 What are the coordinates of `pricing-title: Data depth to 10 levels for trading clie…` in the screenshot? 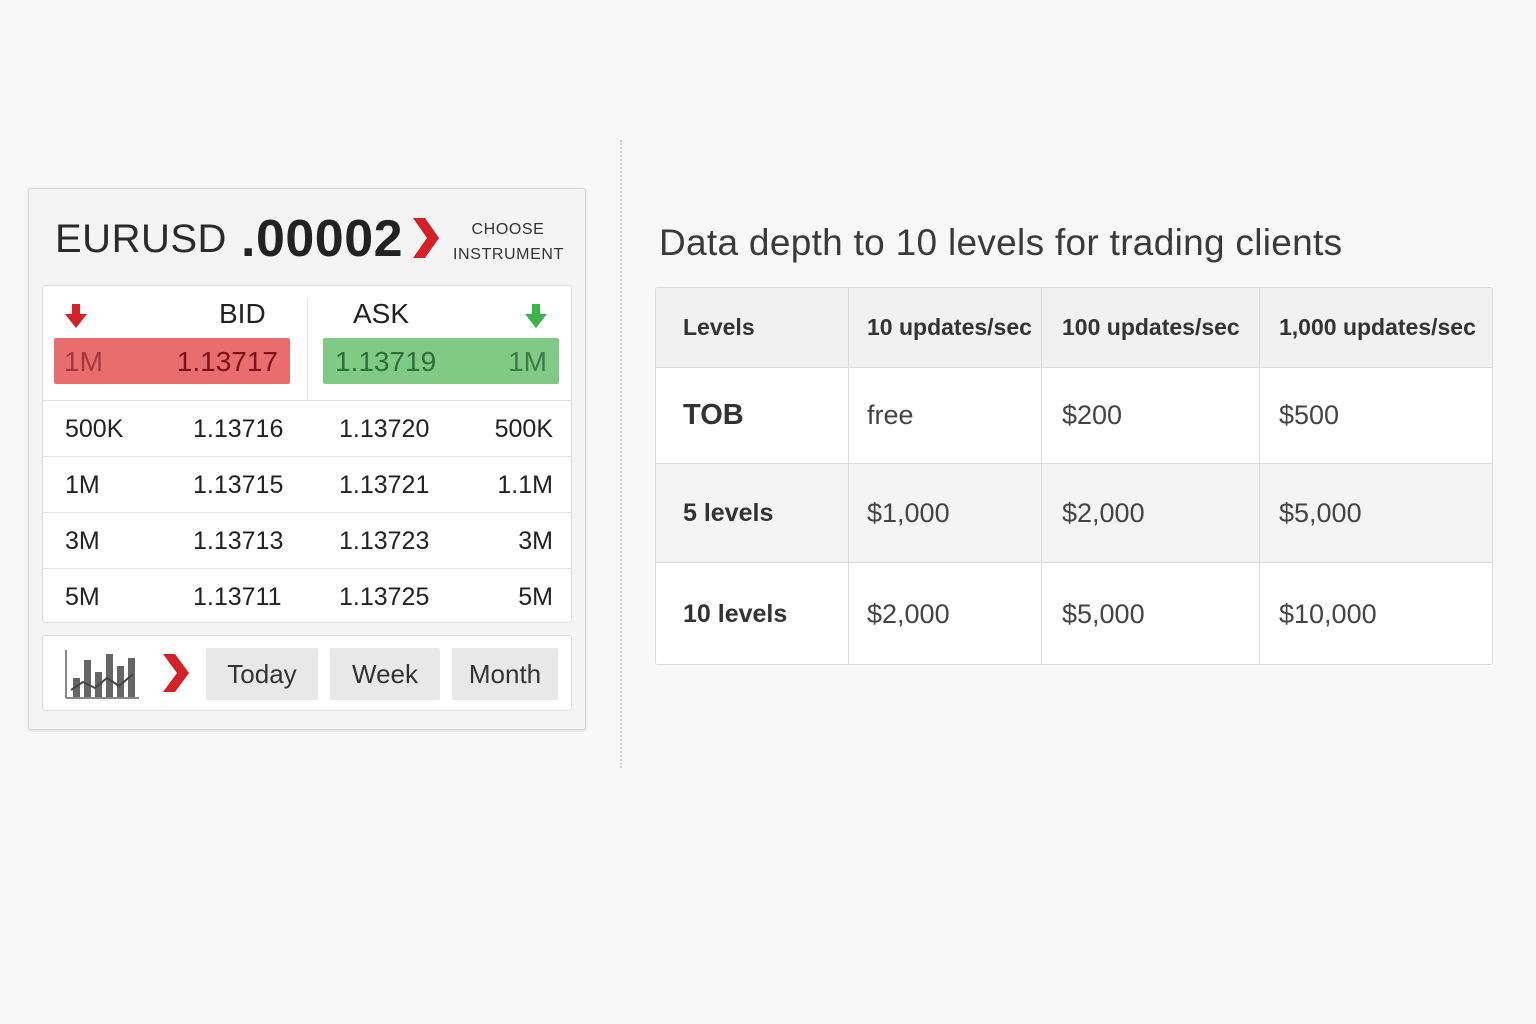 It's located at (1001, 242).